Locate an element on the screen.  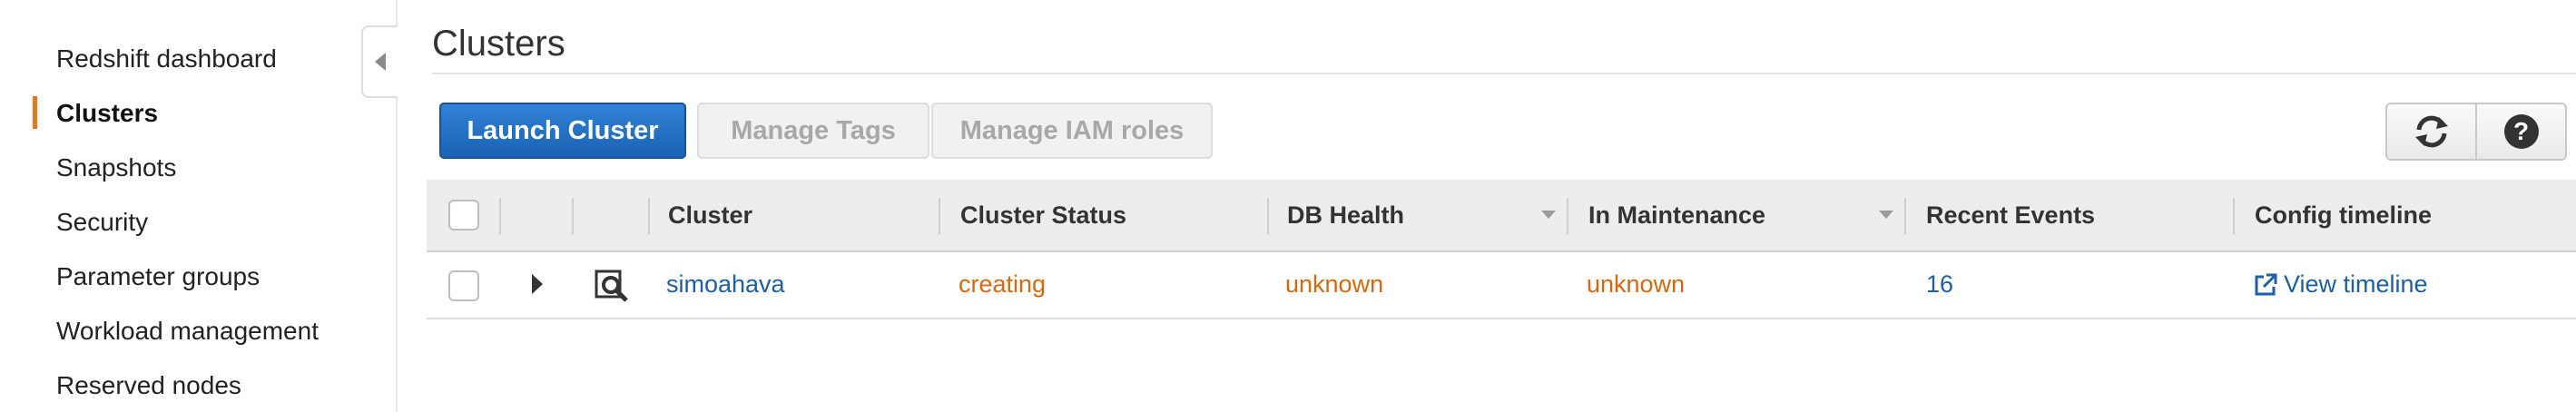
column-header-db-health: DB Health is located at coordinates (1345, 215).